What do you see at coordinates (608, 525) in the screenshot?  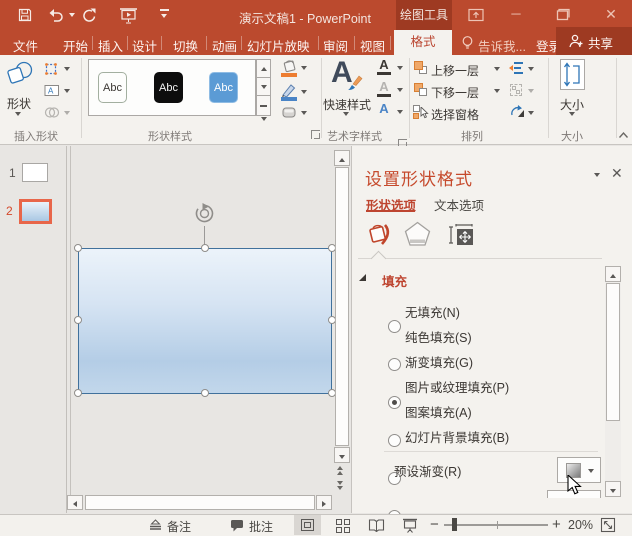 I see `fit-to-window-icon` at bounding box center [608, 525].